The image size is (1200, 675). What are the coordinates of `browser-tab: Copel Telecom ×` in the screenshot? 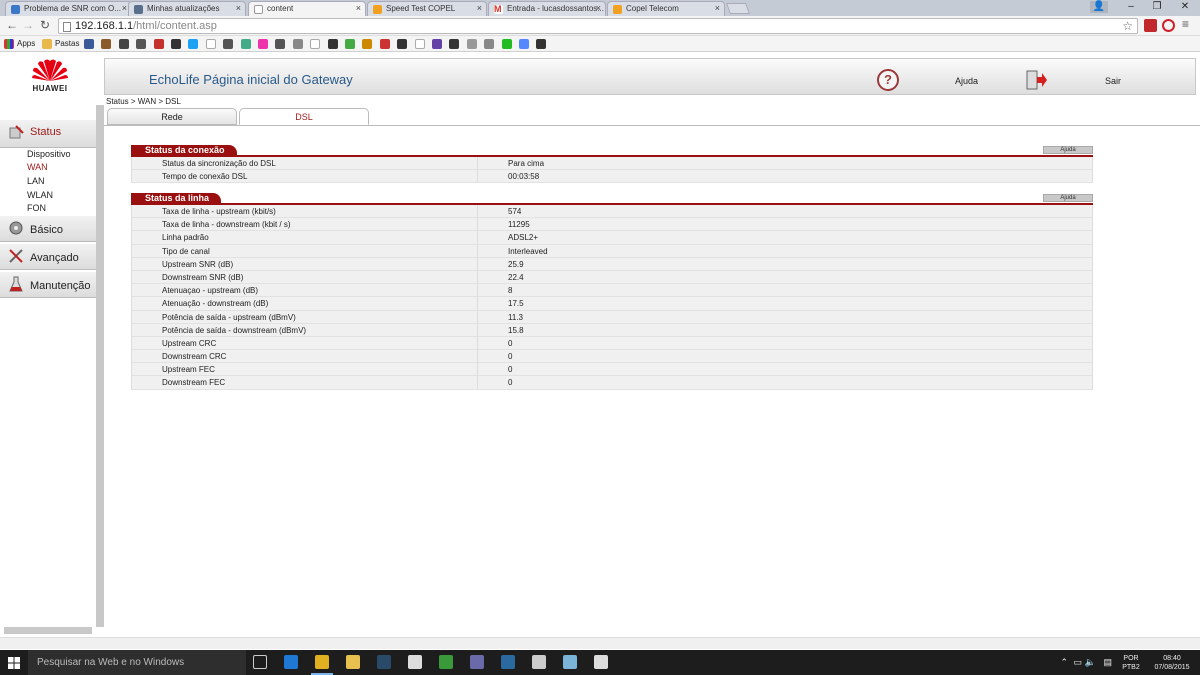 It's located at (666, 8).